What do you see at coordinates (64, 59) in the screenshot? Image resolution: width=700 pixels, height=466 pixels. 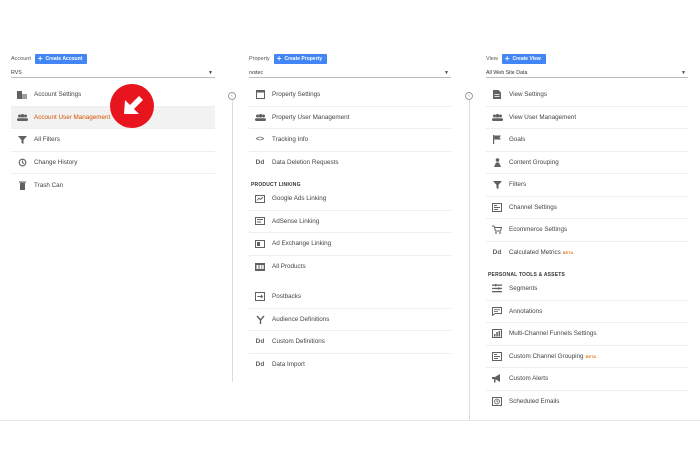 I see `create-account-label: Create Account` at bounding box center [64, 59].